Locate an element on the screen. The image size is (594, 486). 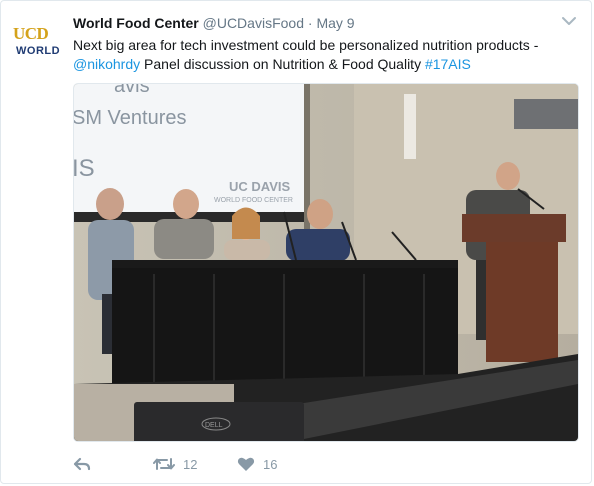
like-count: 16 is located at coordinates (270, 464).